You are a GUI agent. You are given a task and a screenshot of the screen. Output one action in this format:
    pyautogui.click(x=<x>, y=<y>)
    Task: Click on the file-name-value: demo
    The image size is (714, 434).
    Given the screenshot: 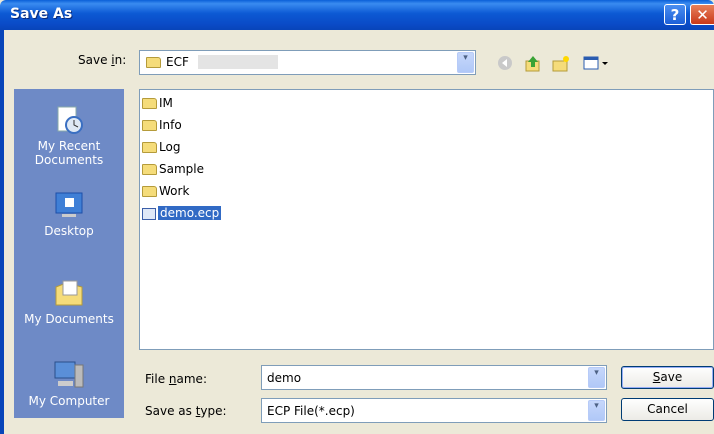 What is the action you would take?
    pyautogui.click(x=284, y=378)
    